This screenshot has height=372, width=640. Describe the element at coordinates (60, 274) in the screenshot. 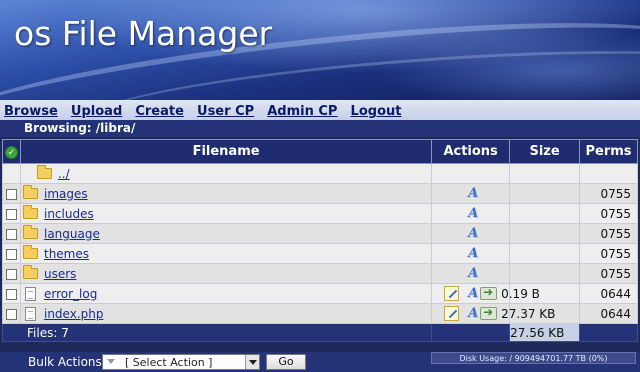

I see `filename-link: users` at that location.